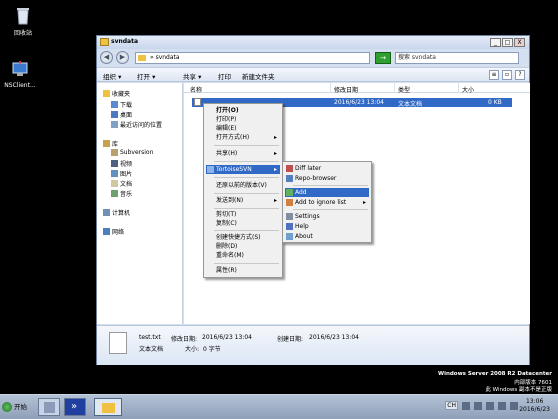 The image size is (558, 419). What do you see at coordinates (104, 42) in the screenshot?
I see `folder-icon` at bounding box center [104, 42].